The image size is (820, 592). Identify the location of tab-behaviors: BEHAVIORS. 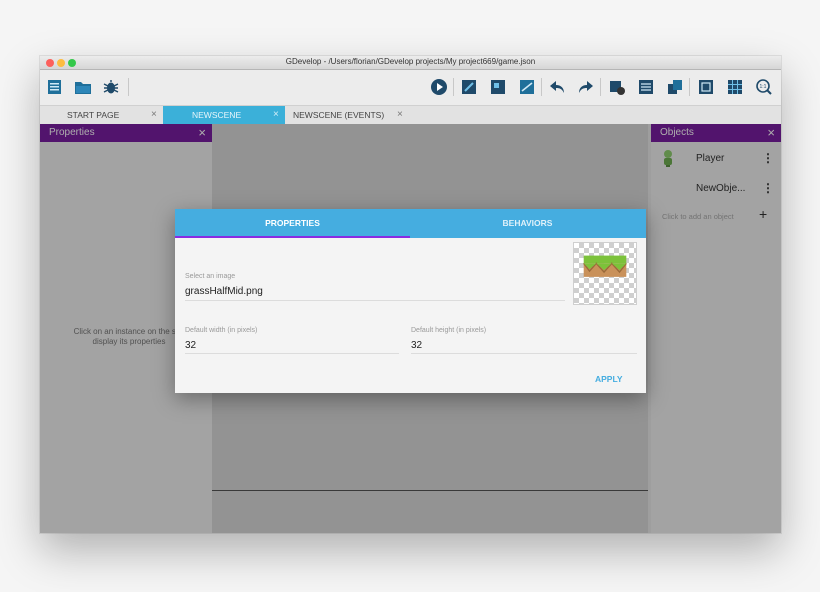
(527, 223).